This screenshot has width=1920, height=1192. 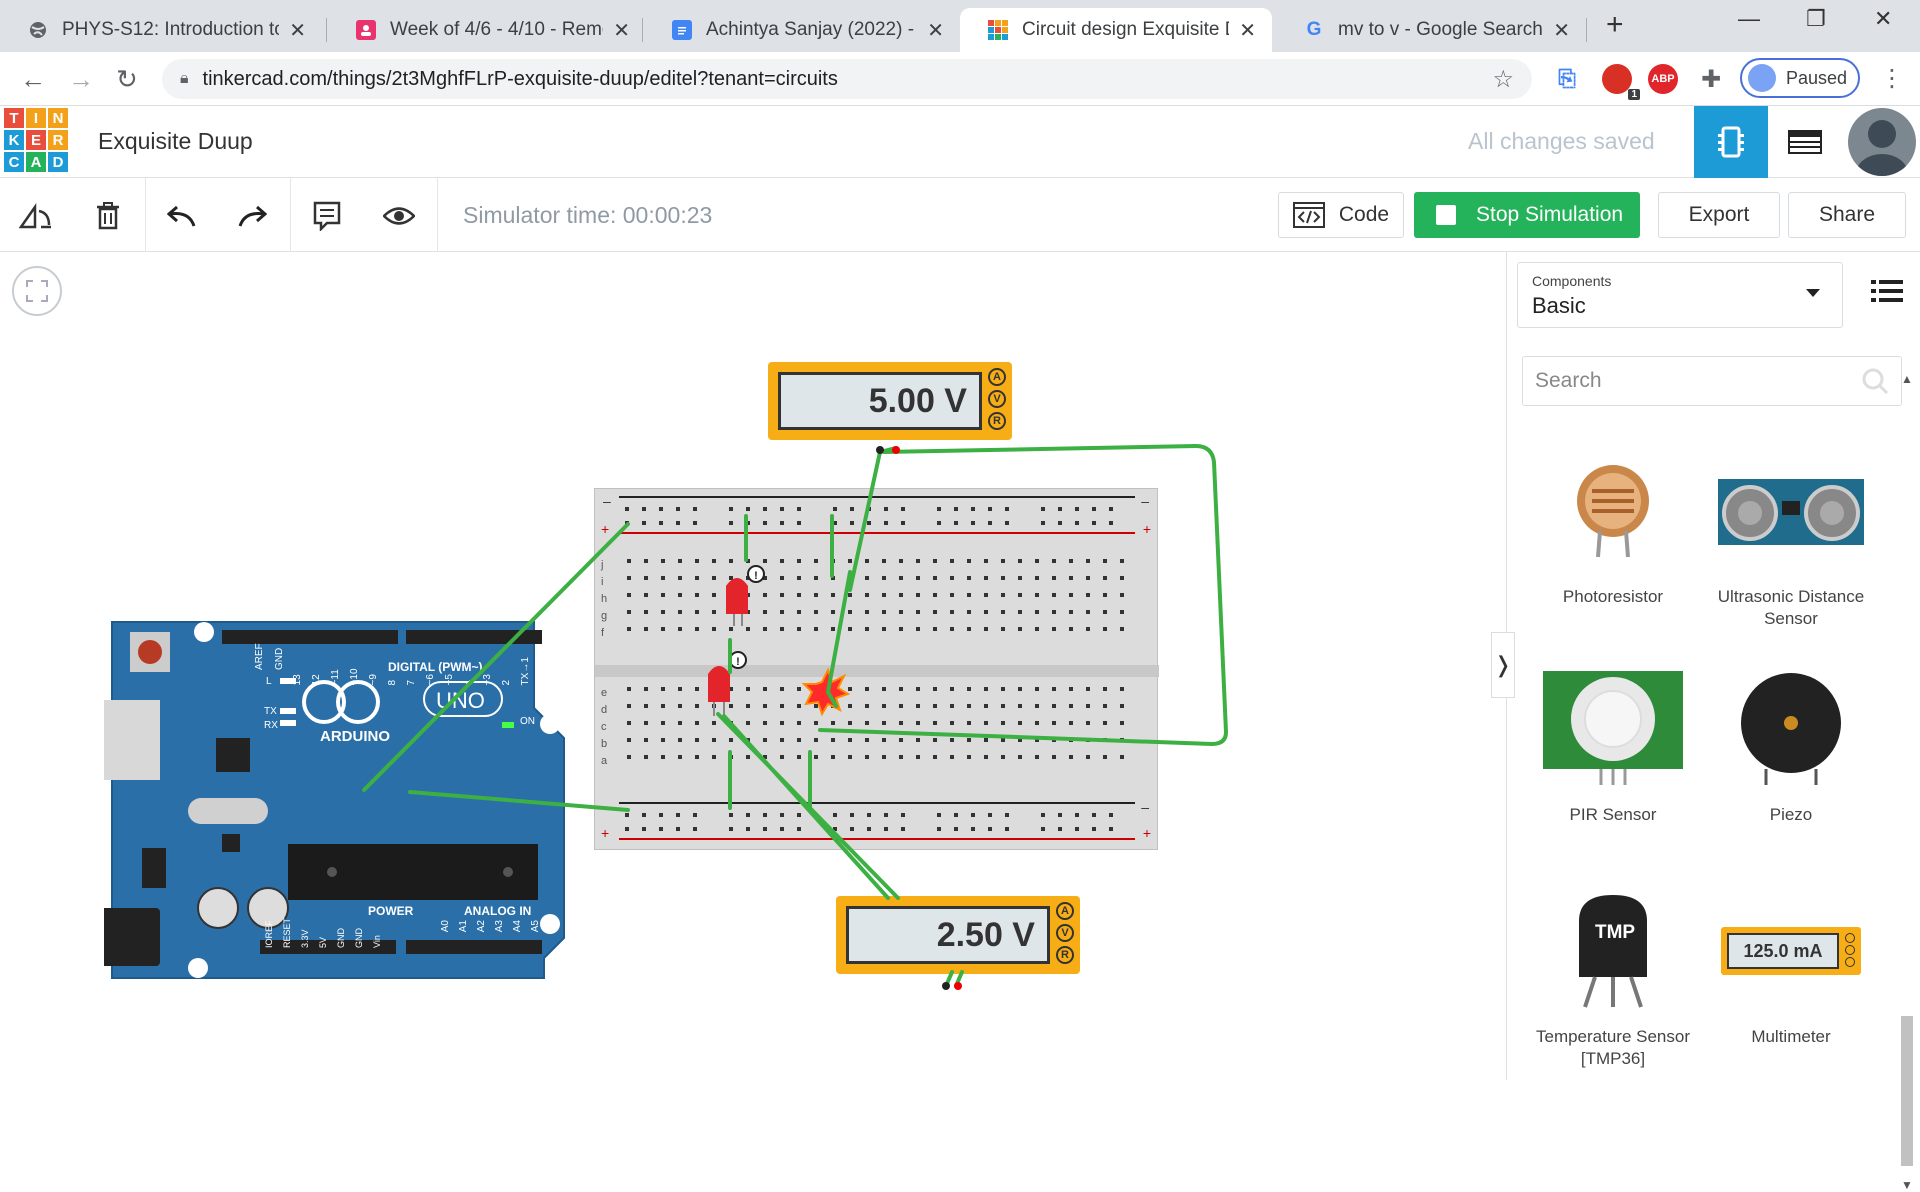 What do you see at coordinates (1613, 728) in the screenshot?
I see `pir-sensor-icon` at bounding box center [1613, 728].